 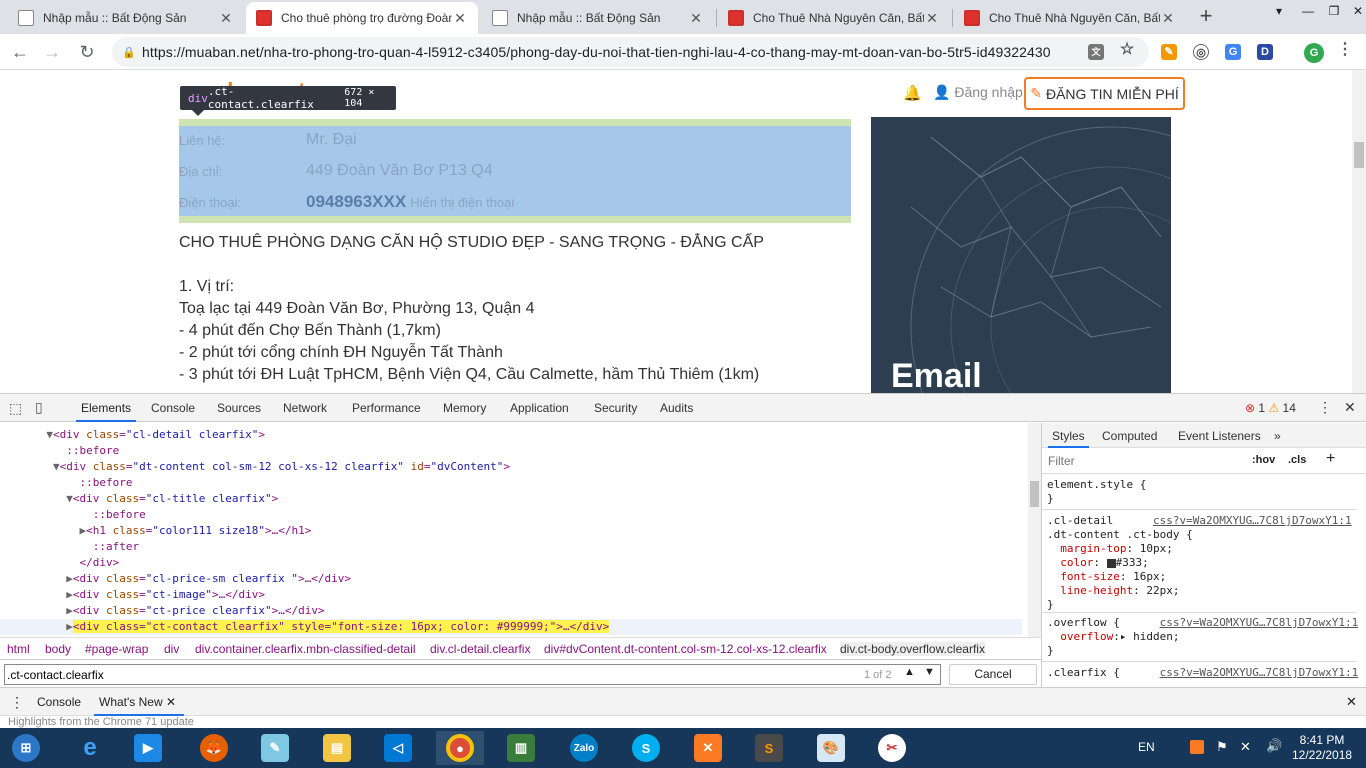 What do you see at coordinates (305, 408) in the screenshot?
I see `tab-network: Network` at bounding box center [305, 408].